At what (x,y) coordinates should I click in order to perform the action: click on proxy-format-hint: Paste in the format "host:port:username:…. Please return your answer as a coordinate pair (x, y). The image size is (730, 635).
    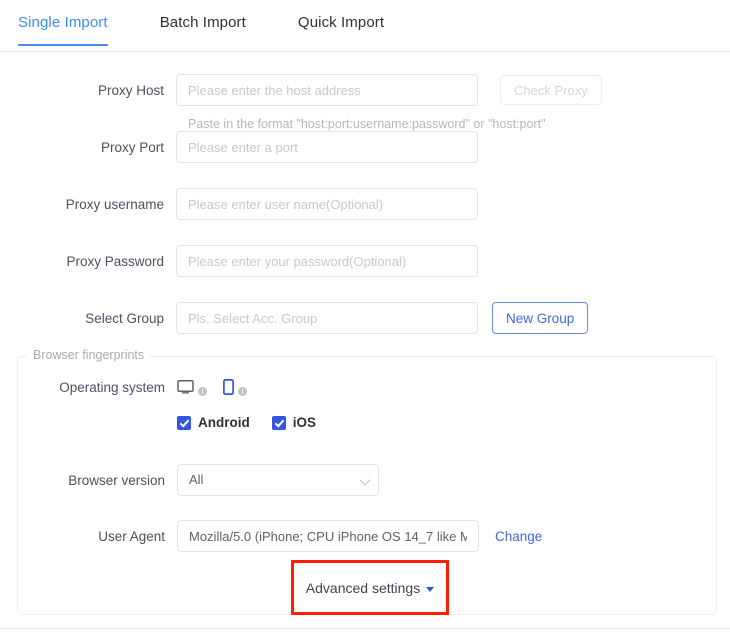
    Looking at the image, I should click on (367, 124).